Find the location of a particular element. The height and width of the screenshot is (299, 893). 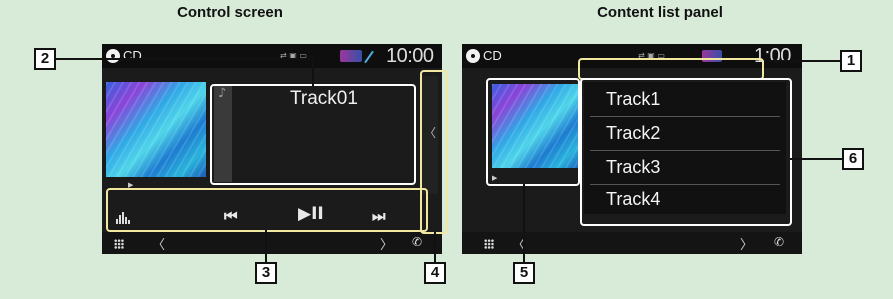

album-art-highlight is located at coordinates (533, 132).